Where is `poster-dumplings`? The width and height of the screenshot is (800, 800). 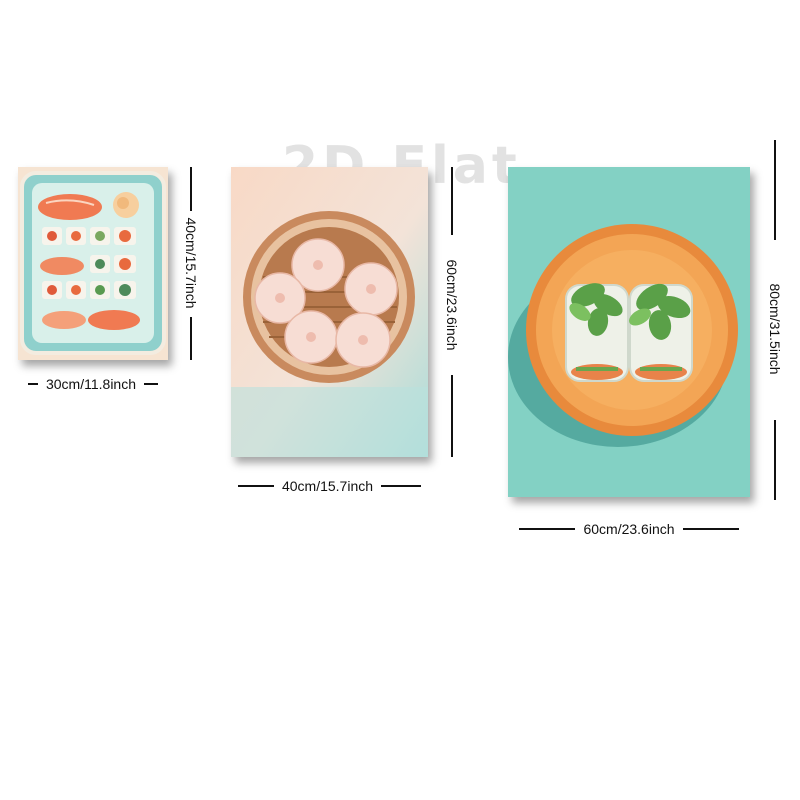
poster-dumplings is located at coordinates (329, 312).